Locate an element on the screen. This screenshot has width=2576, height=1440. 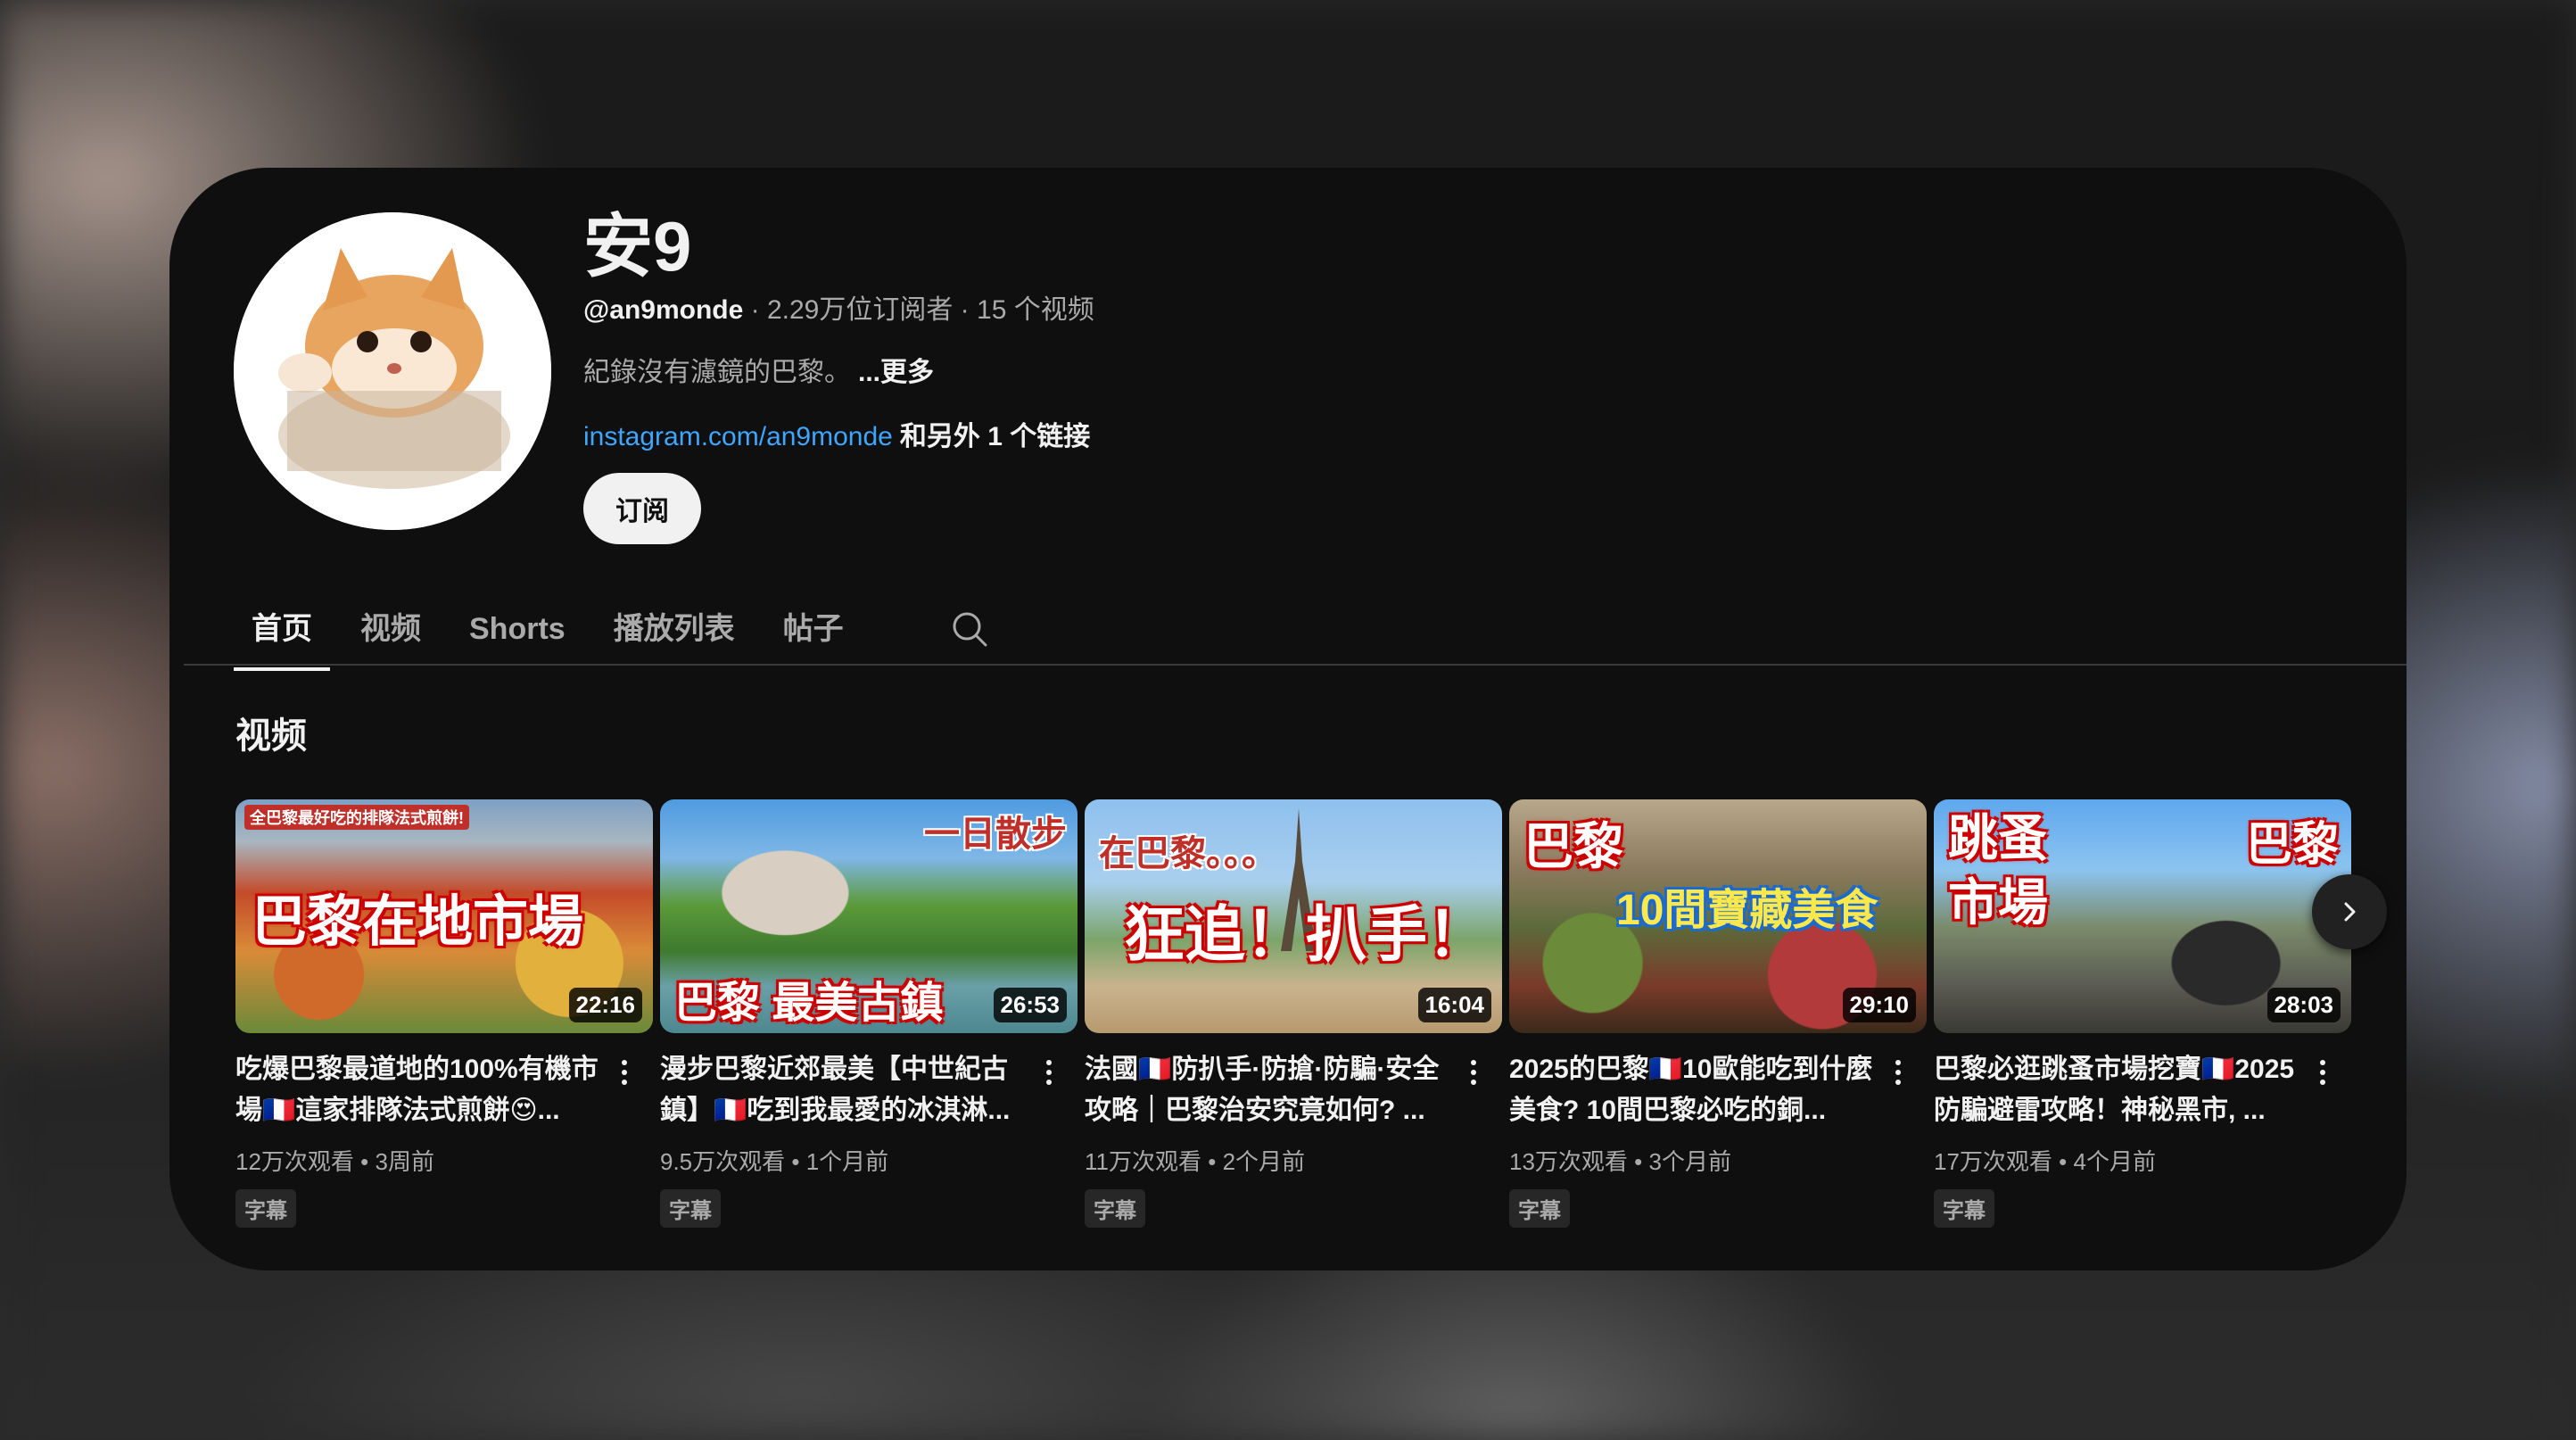
cat-avatar-image is located at coordinates (393, 371).